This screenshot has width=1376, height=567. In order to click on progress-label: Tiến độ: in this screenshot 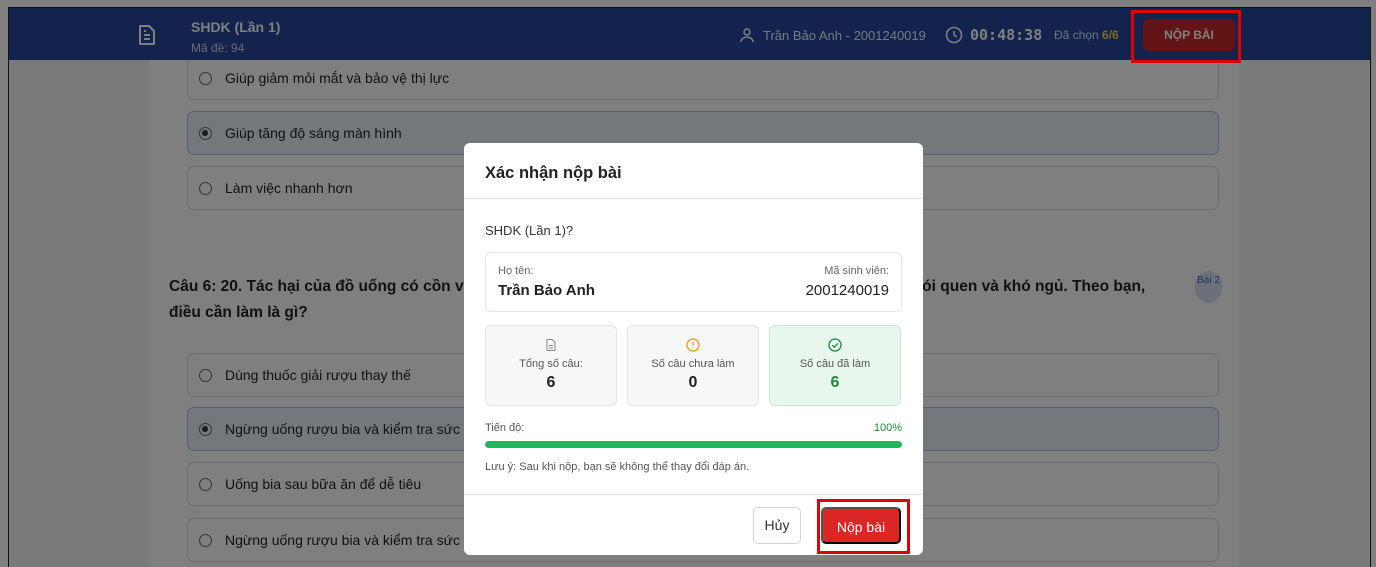, I will do `click(505, 428)`.